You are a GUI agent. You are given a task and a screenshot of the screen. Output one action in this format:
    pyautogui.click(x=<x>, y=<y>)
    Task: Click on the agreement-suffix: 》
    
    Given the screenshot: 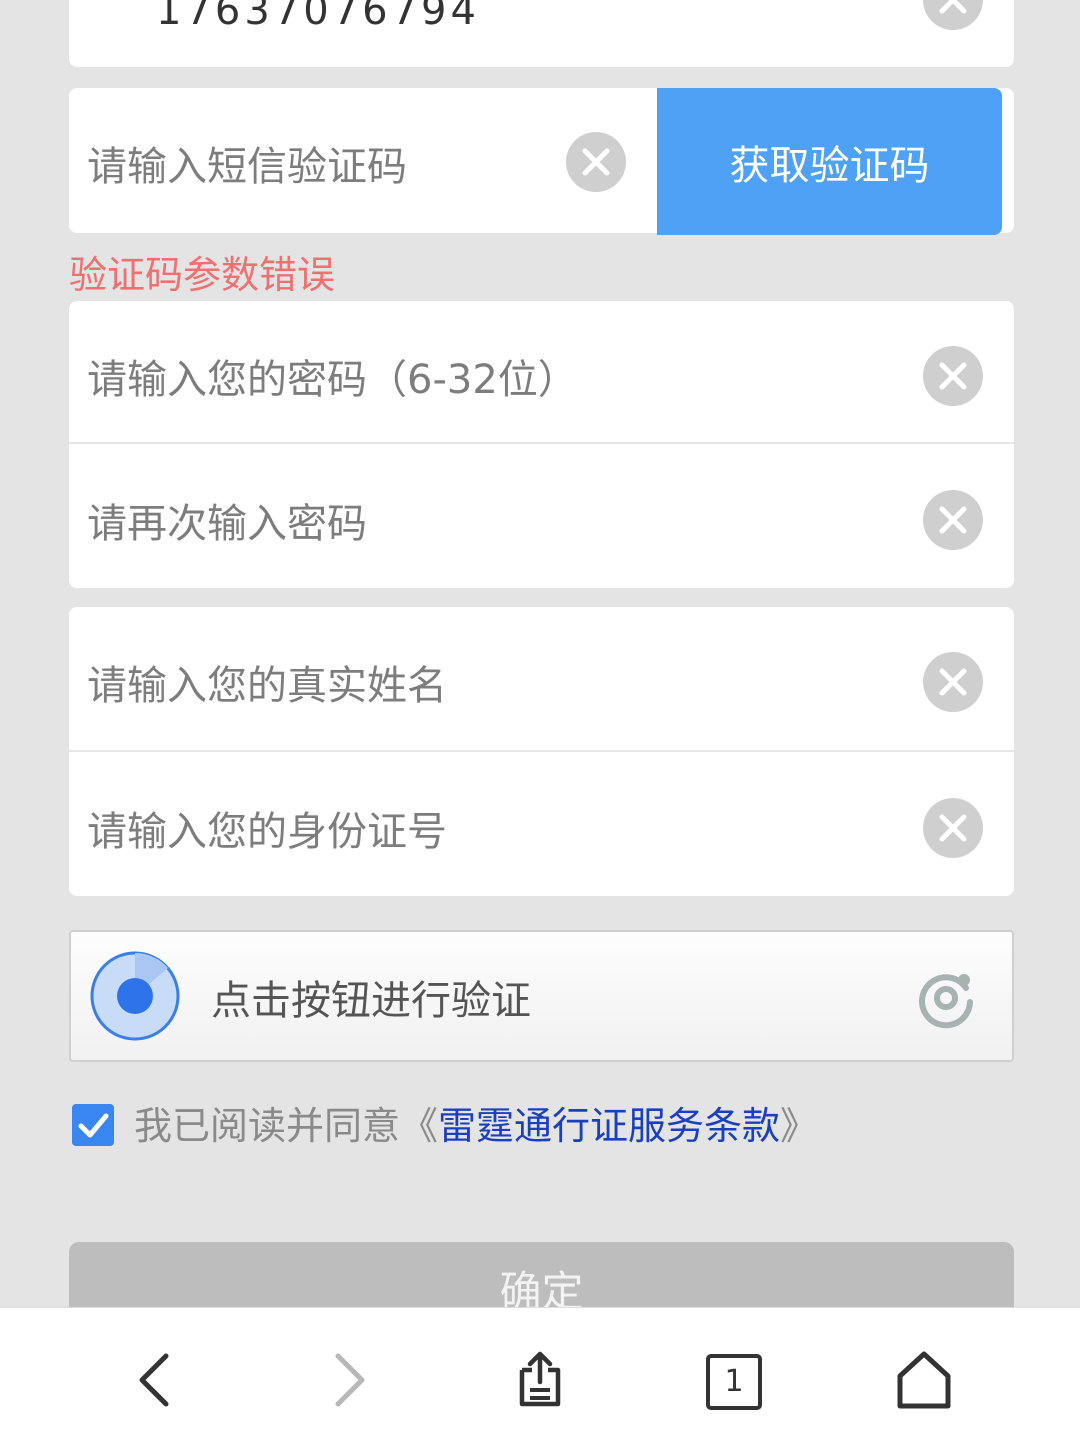 What is the action you would take?
    pyautogui.click(x=799, y=1126)
    